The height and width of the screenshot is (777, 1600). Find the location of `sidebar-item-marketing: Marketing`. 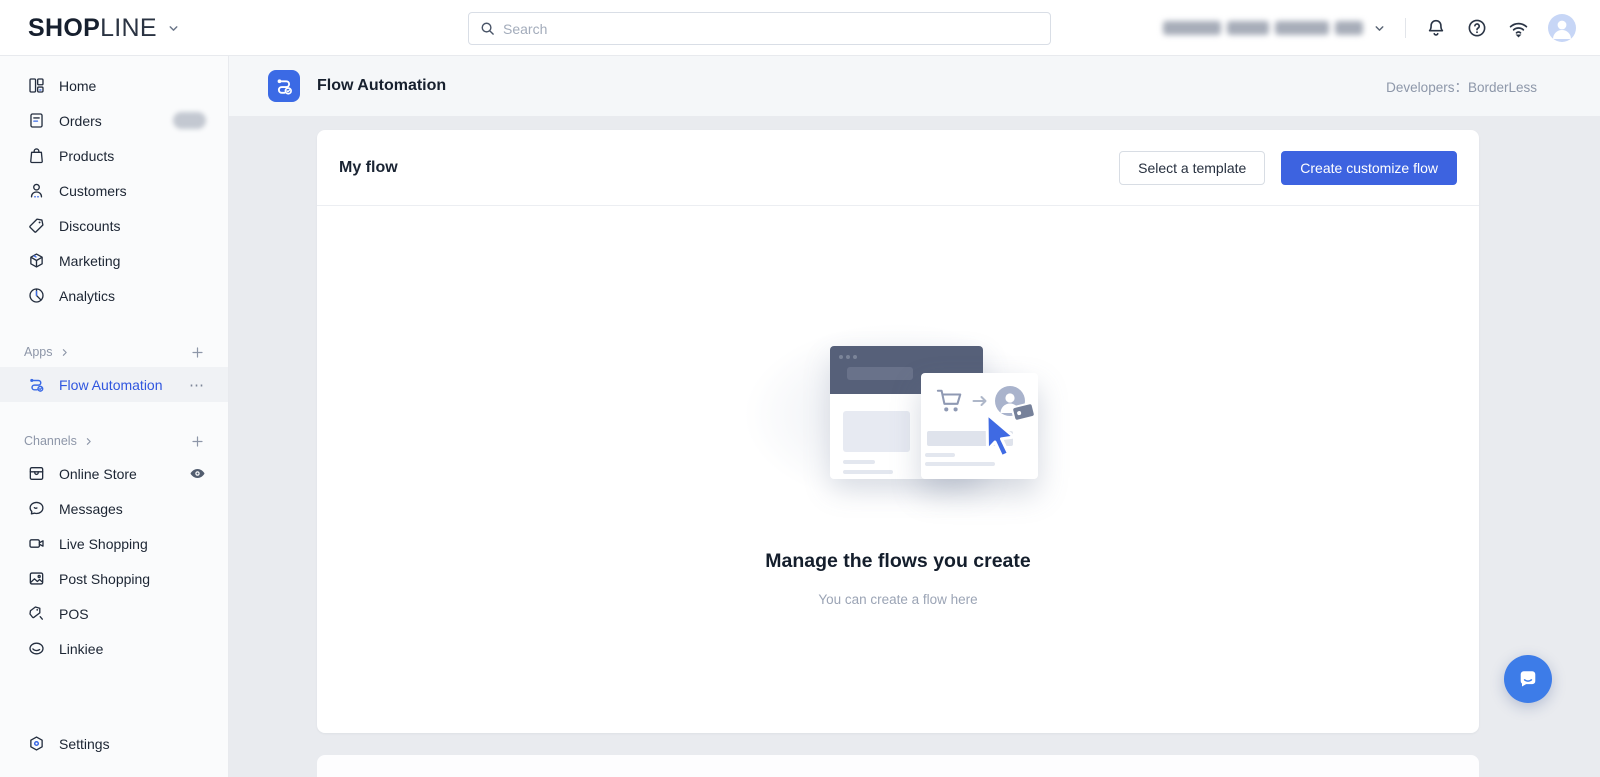

sidebar-item-marketing: Marketing is located at coordinates (114, 260).